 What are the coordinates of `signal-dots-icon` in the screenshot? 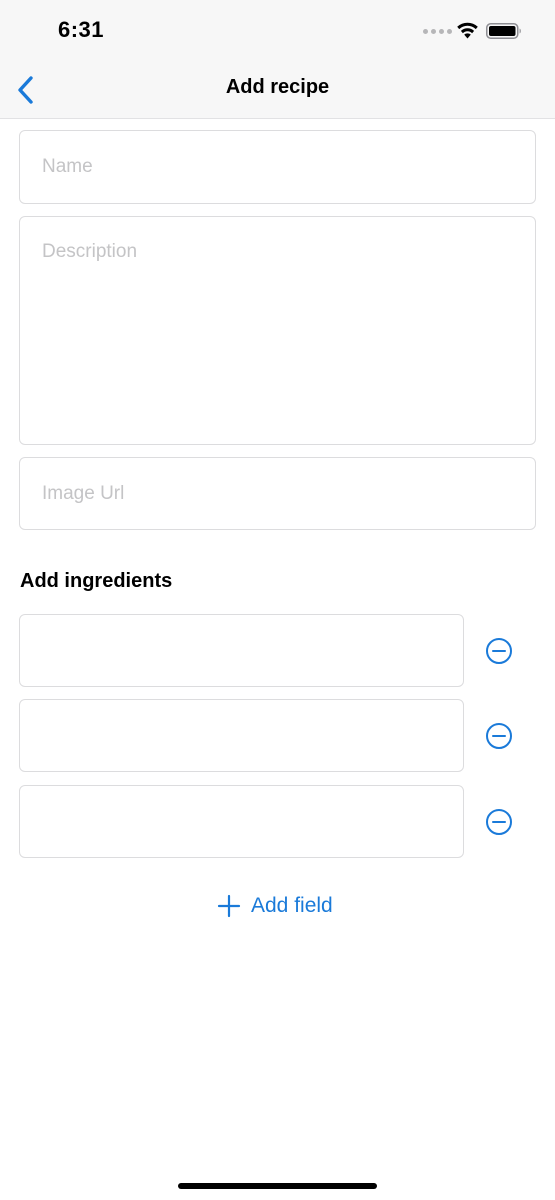 It's located at (437, 31).